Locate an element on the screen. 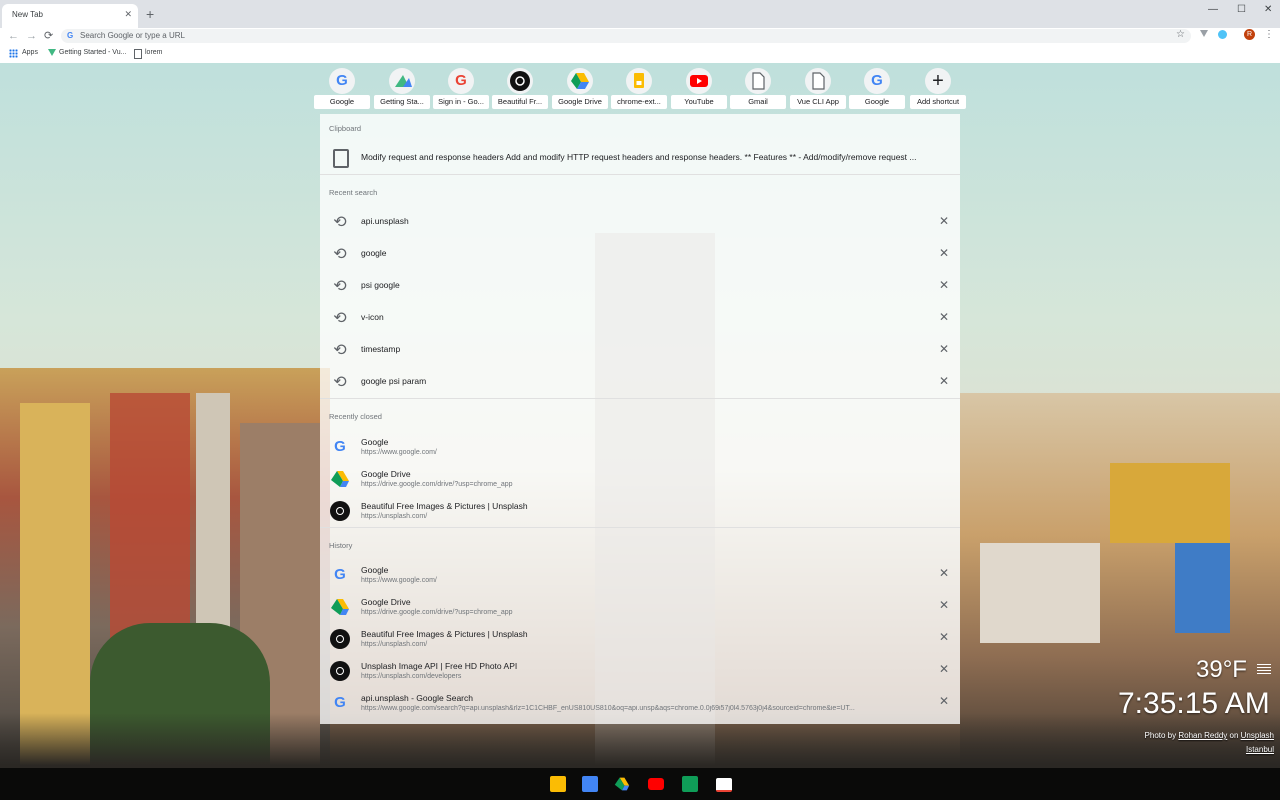  document-icon is located at coordinates (818, 81).